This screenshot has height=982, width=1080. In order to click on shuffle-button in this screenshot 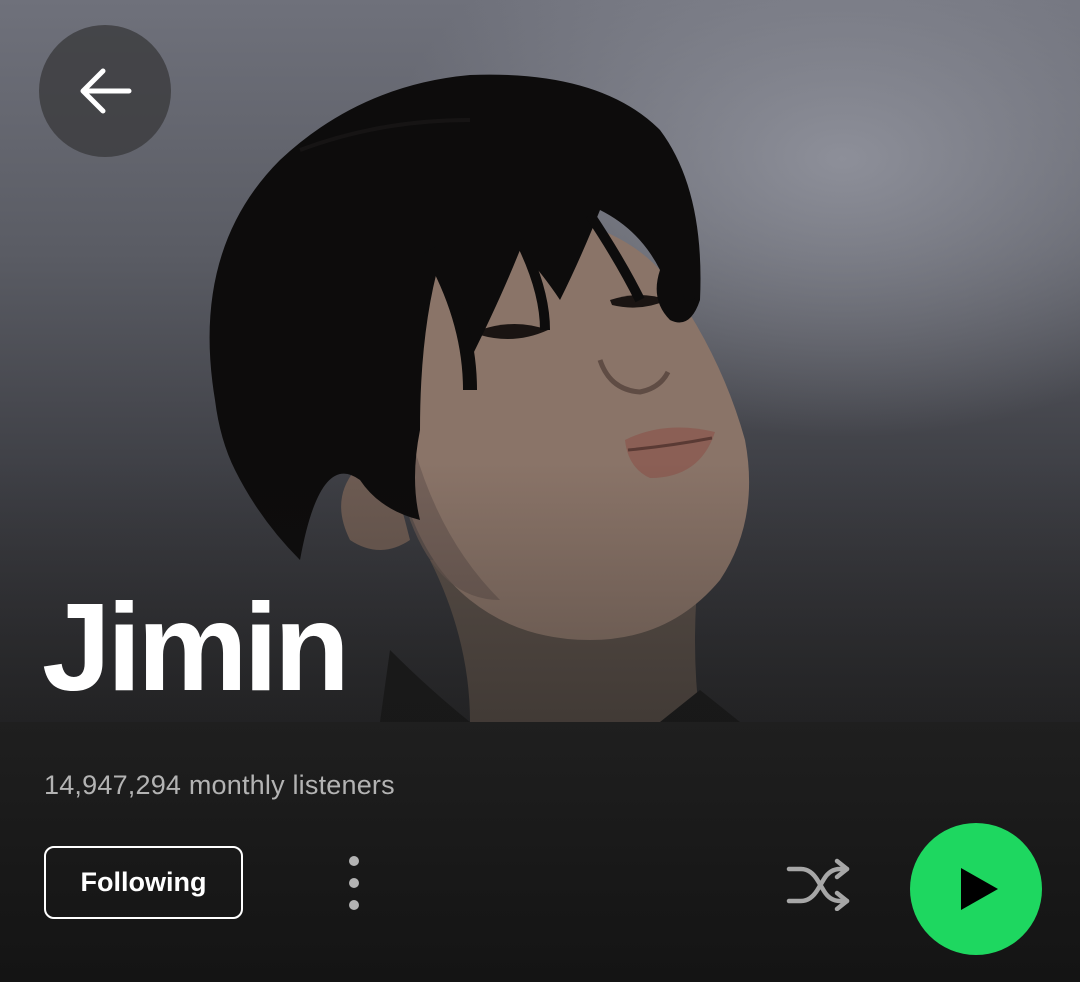, I will do `click(818, 883)`.